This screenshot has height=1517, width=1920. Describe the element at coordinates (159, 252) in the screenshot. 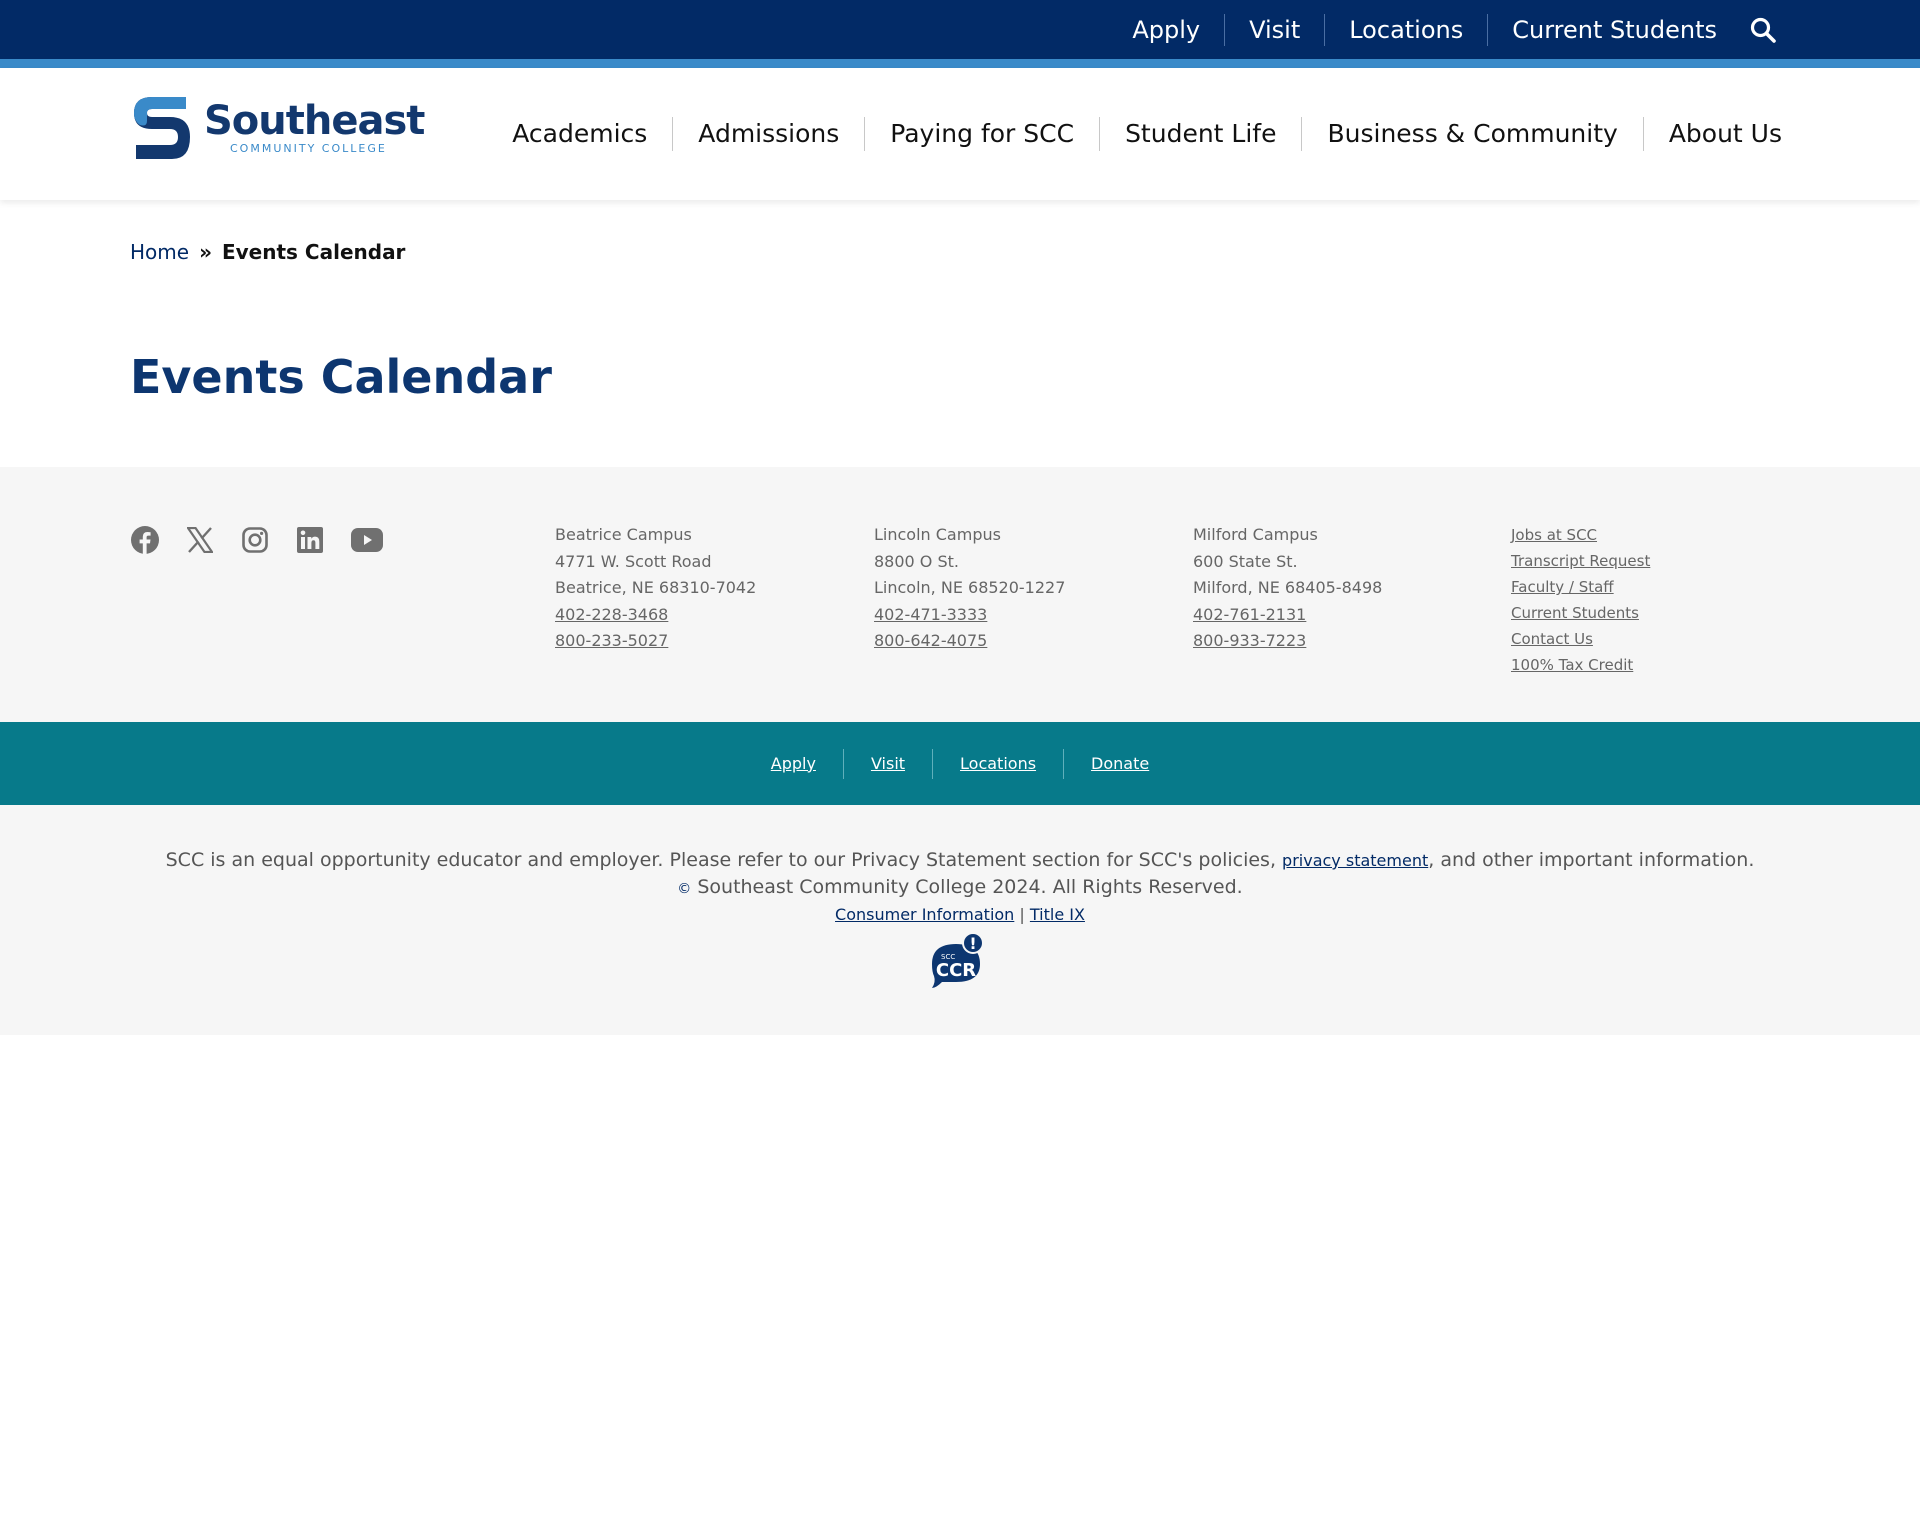

I see `breadcrumb-home: Home` at that location.